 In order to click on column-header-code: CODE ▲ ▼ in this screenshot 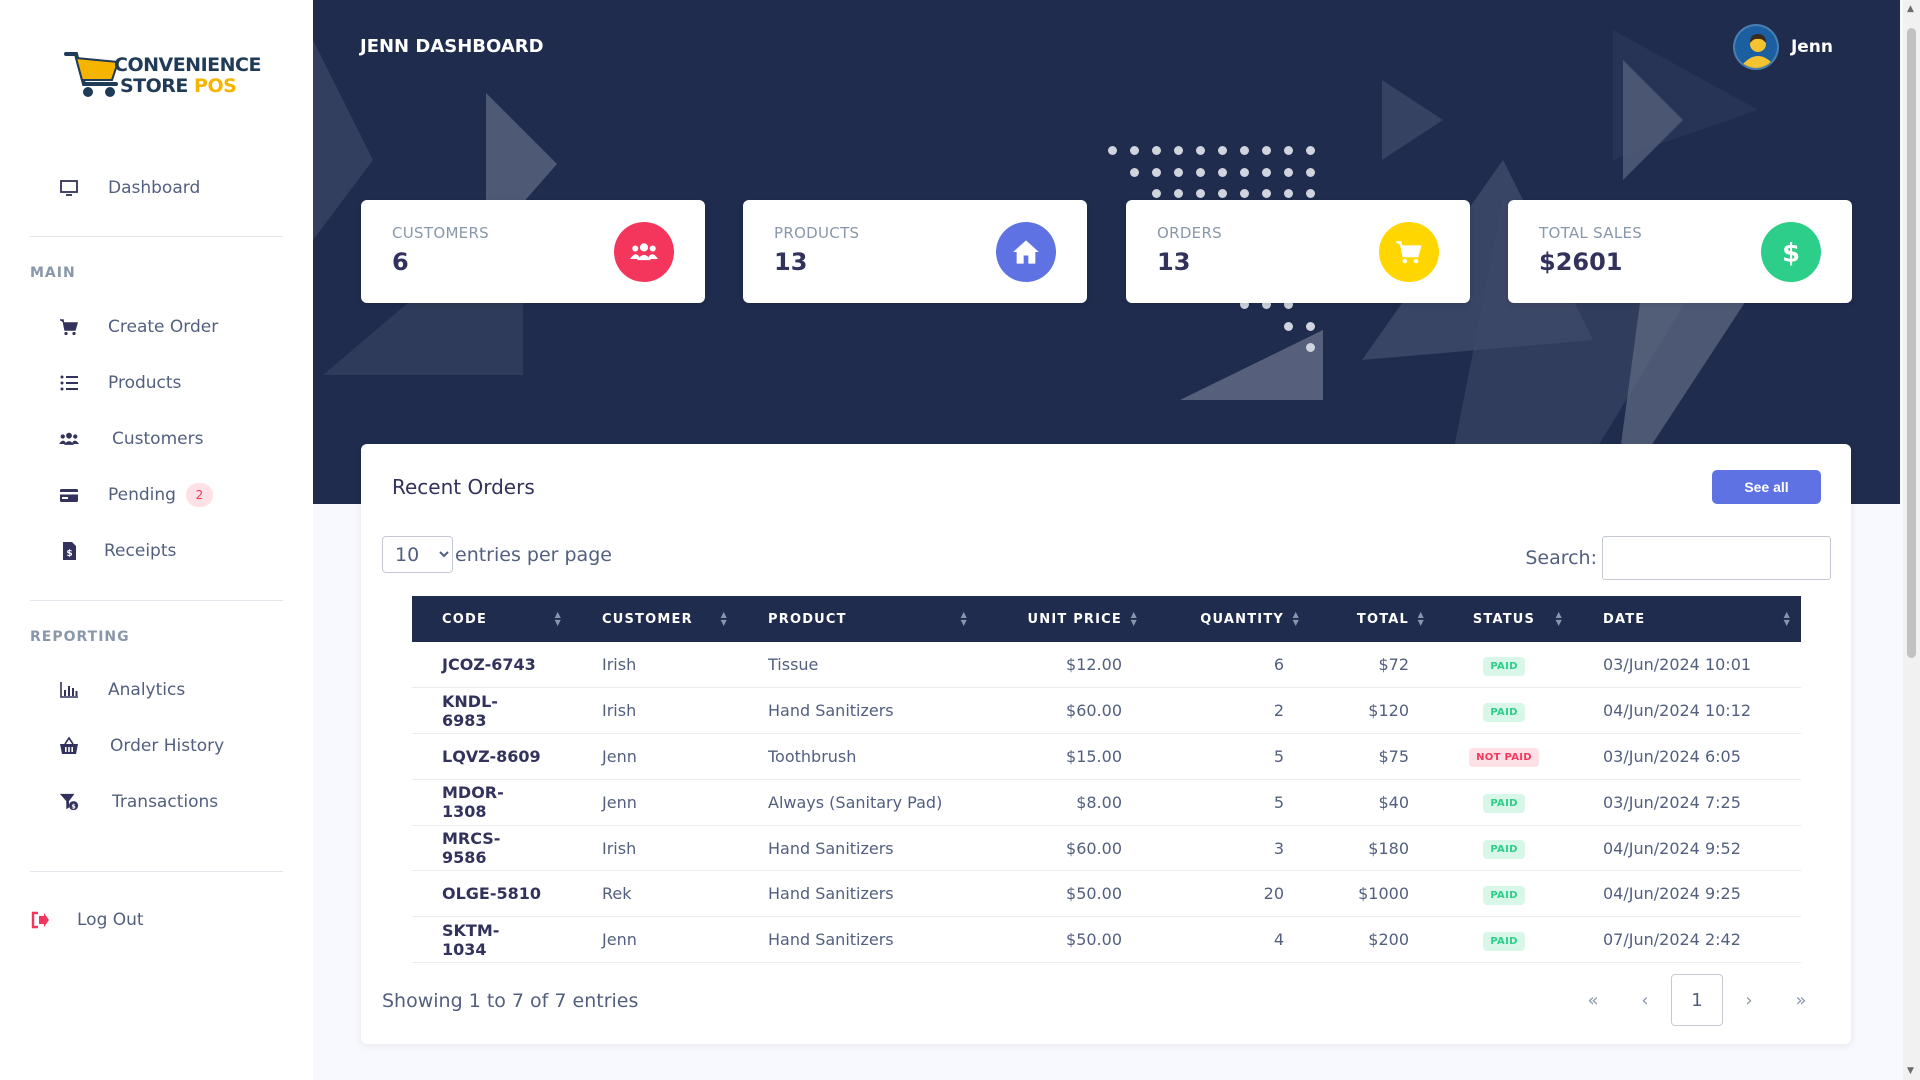, I will do `click(492, 619)`.